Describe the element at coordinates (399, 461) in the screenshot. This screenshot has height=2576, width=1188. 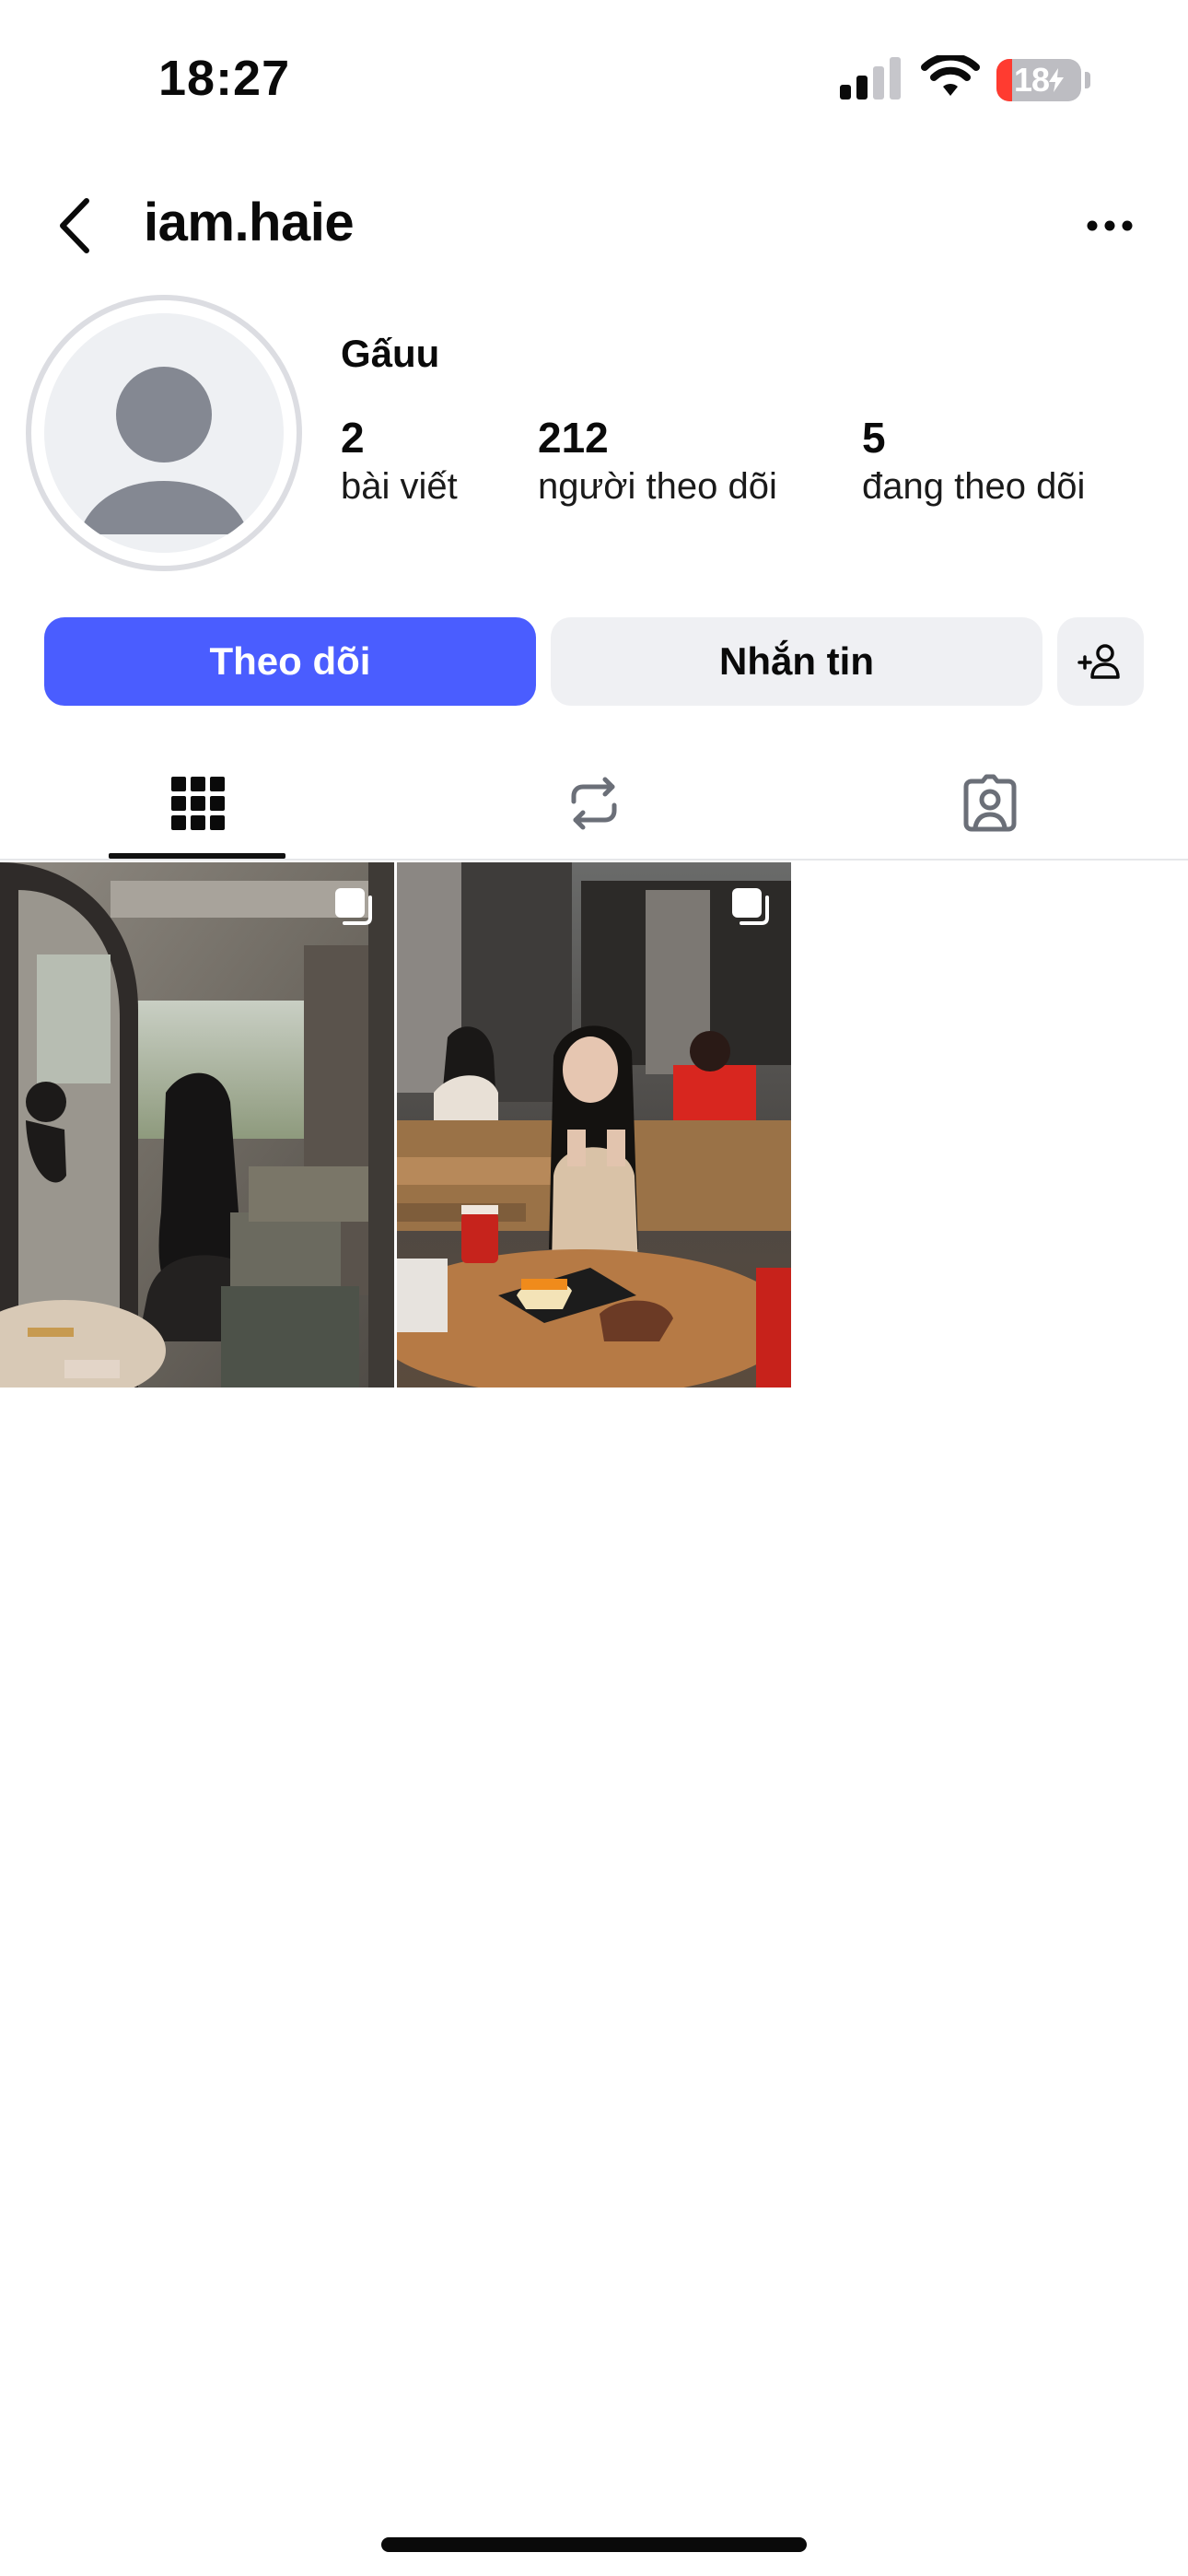
I see `stat-posts: 2 bài viết` at that location.